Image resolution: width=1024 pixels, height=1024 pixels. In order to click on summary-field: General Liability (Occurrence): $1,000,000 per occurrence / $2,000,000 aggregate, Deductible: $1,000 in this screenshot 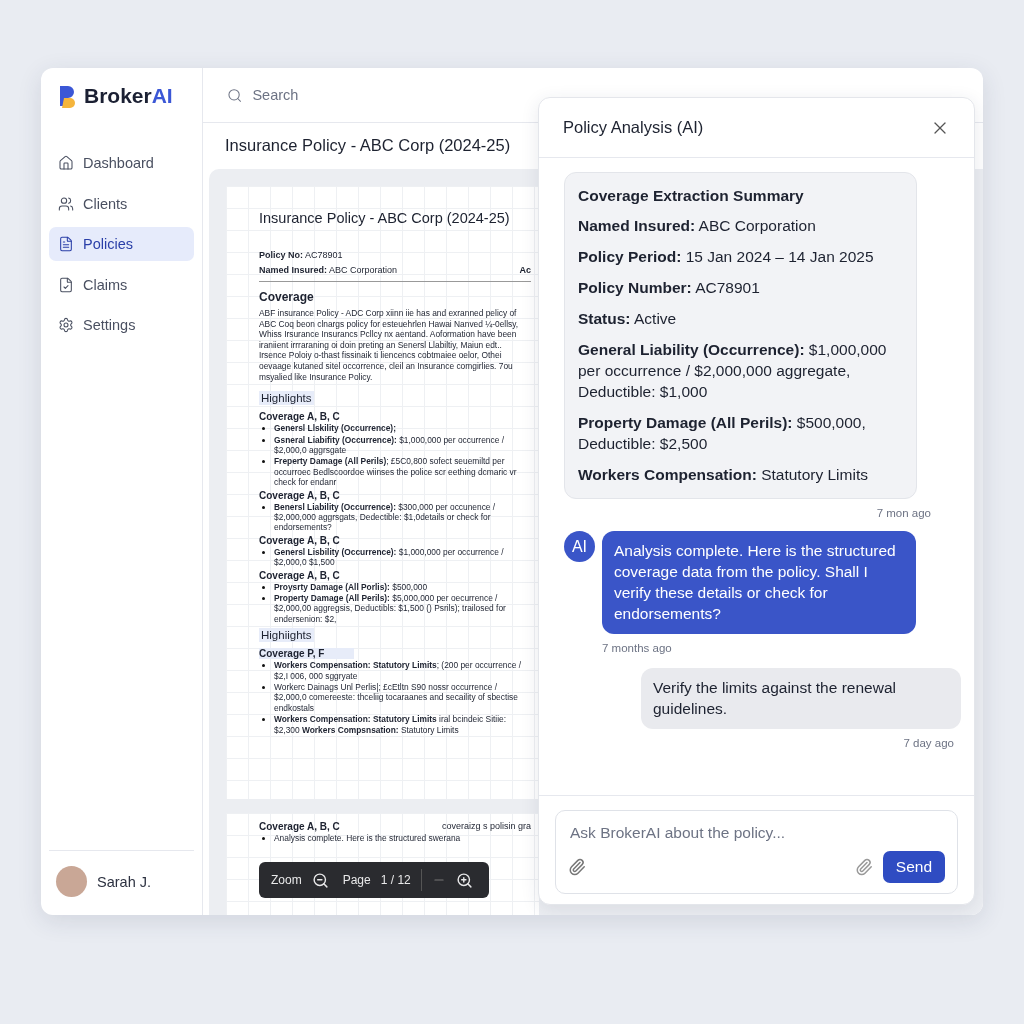, I will do `click(740, 370)`.